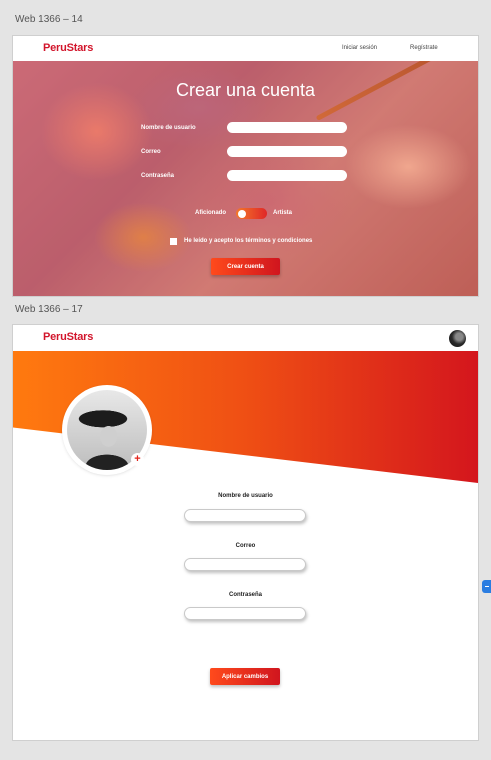 Image resolution: width=491 pixels, height=760 pixels. What do you see at coordinates (173, 241) in the screenshot?
I see `terms-checkbox` at bounding box center [173, 241].